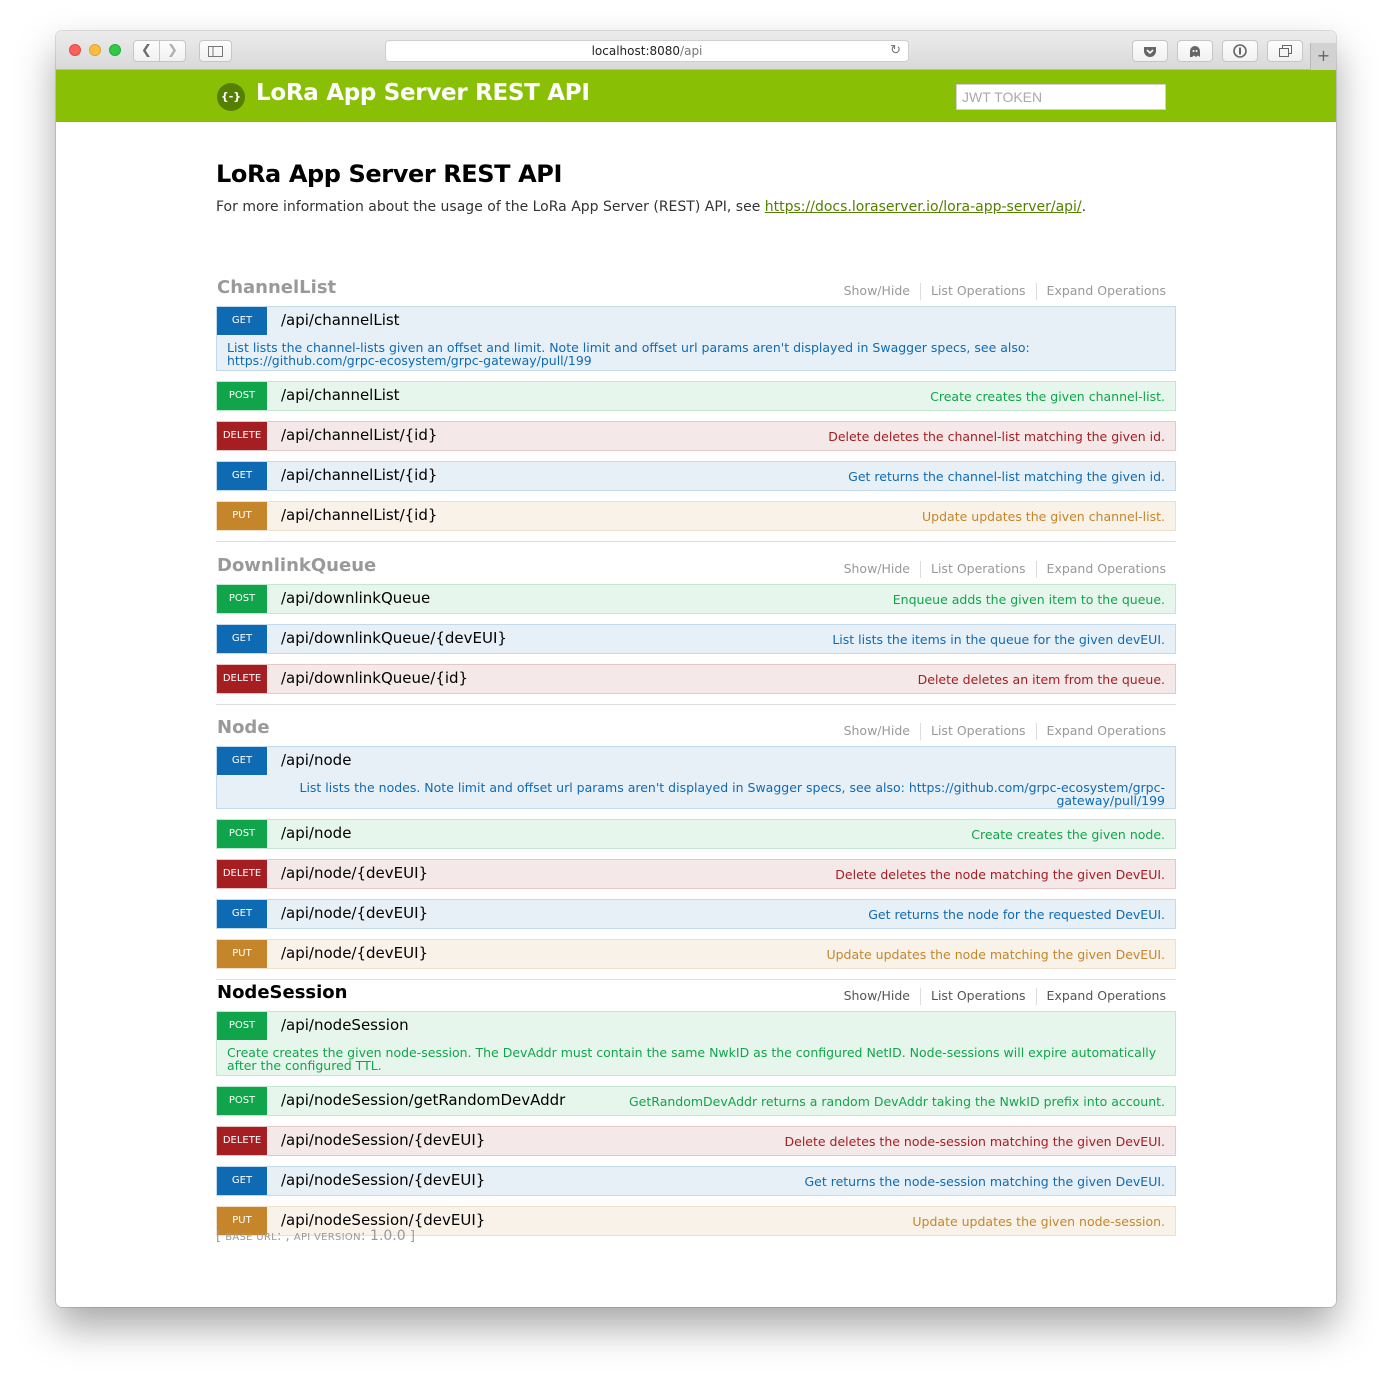 The width and height of the screenshot is (1392, 1388). What do you see at coordinates (1043, 516) in the screenshot?
I see `operation-summary: Update updates the given channel-list.` at bounding box center [1043, 516].